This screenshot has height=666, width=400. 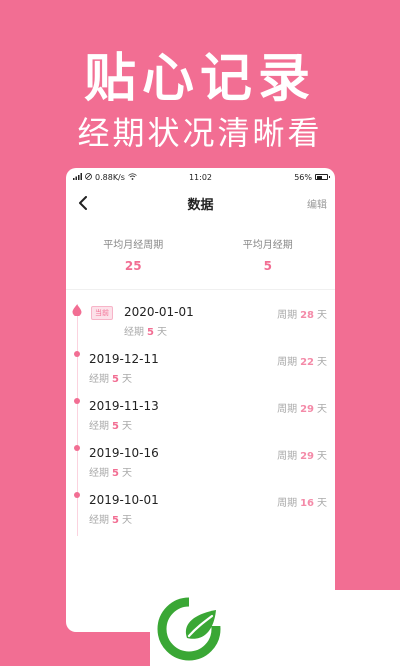 What do you see at coordinates (200, 415) in the screenshot?
I see `record-item: 2019-11-13 经期 5 天 周期 29 天` at bounding box center [200, 415].